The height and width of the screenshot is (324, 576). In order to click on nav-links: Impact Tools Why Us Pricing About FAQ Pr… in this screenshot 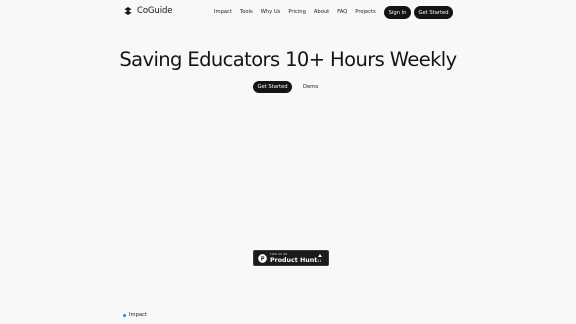, I will do `click(295, 12)`.